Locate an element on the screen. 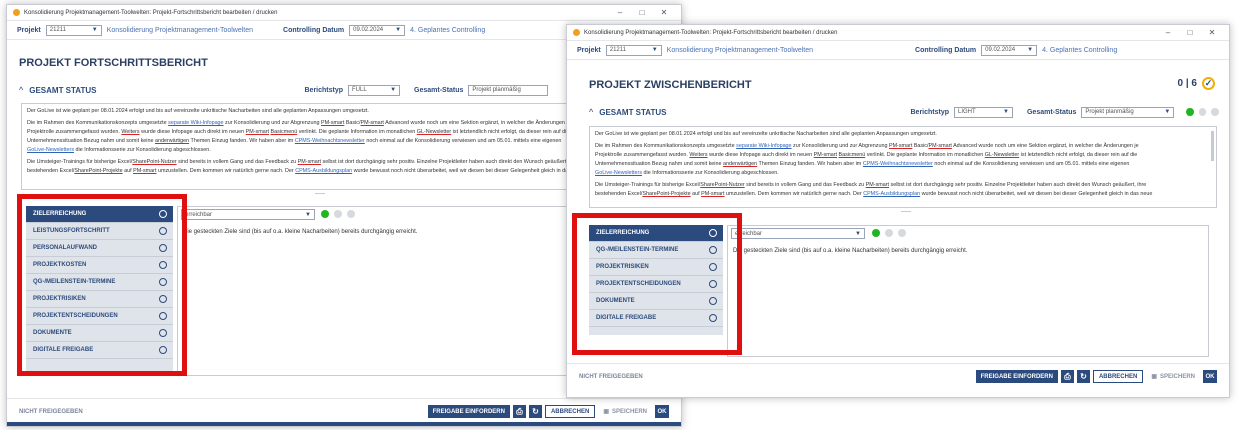 The height and width of the screenshot is (430, 1246). section-title: GESAMT STATUS is located at coordinates (633, 112).